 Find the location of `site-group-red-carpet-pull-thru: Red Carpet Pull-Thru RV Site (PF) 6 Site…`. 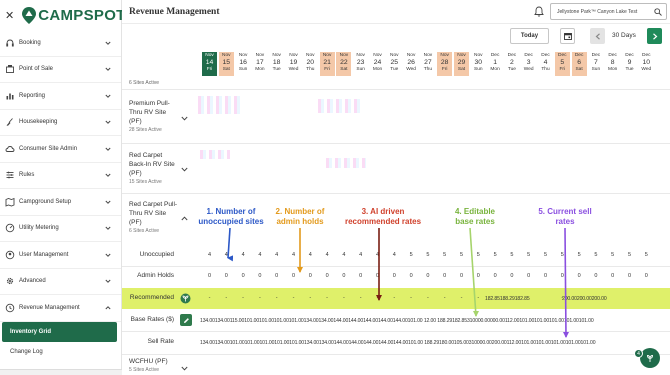

site-group-red-carpet-pull-thru: Red Carpet Pull-Thru RV Site (PF) 6 Site… is located at coordinates (154, 217).